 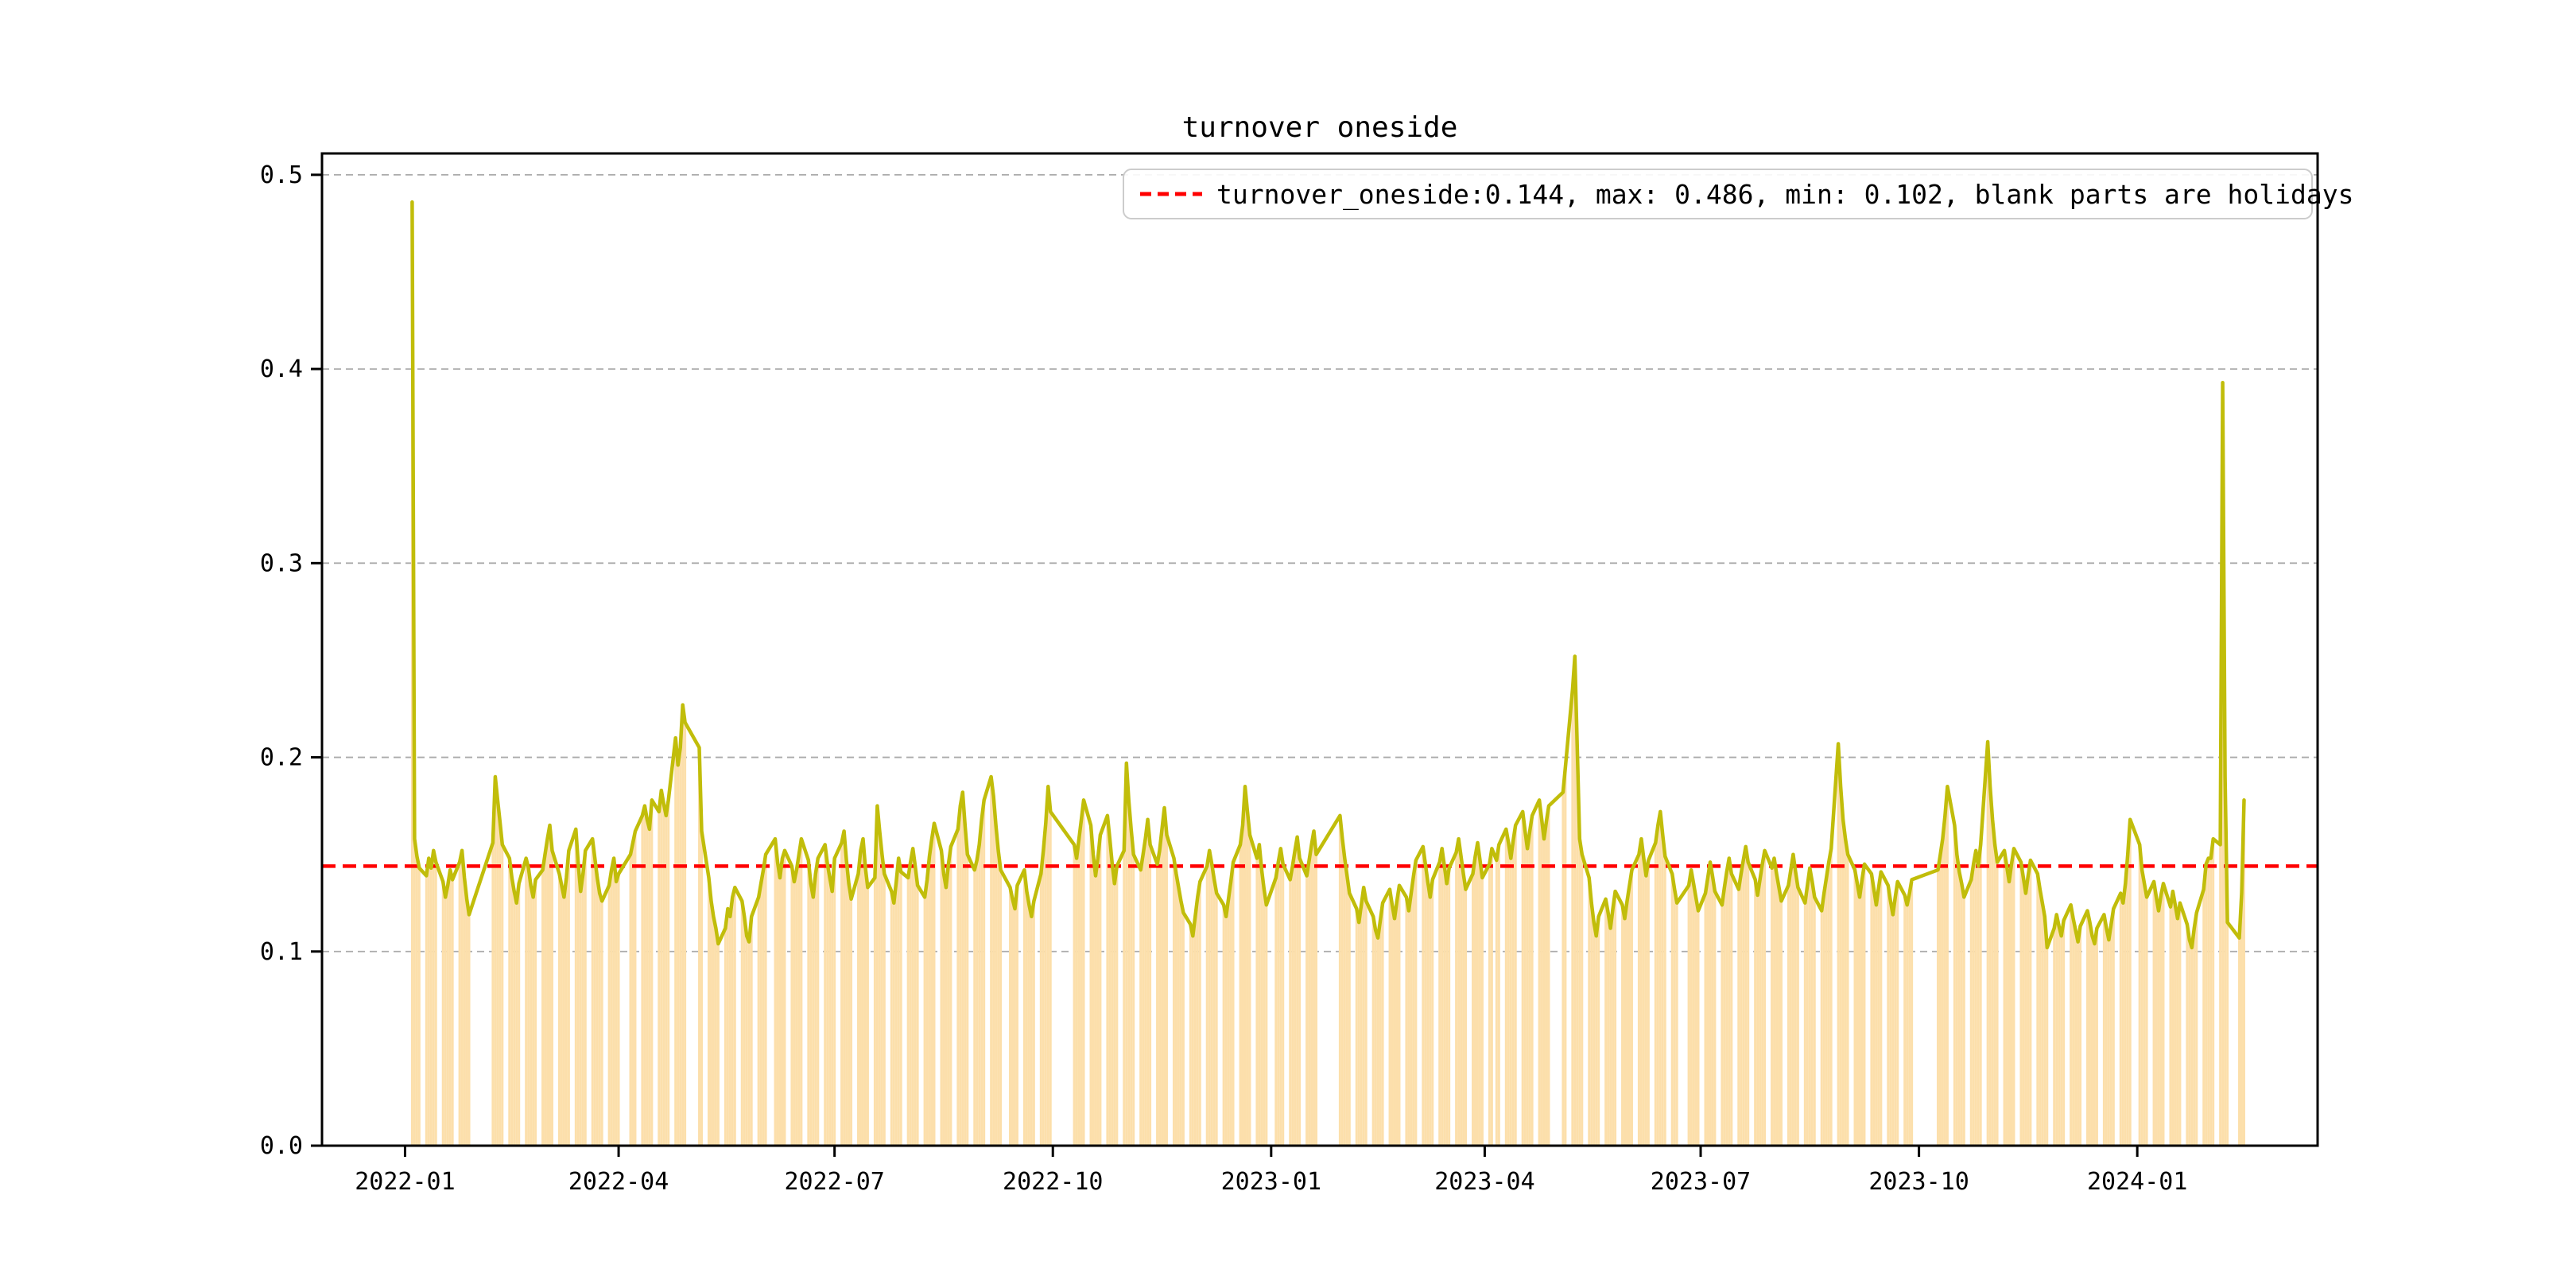 What do you see at coordinates (2137, 1182) in the screenshot?
I see `x-tick-label: 2024-01` at bounding box center [2137, 1182].